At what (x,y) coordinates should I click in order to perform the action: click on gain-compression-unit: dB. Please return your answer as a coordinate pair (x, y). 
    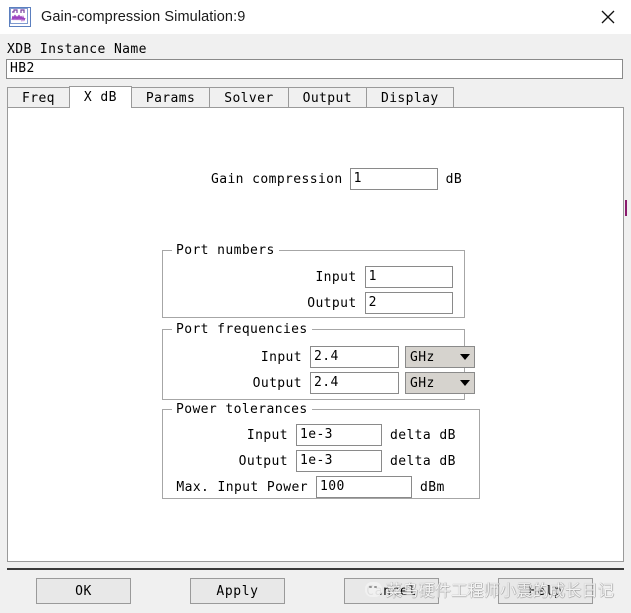
    Looking at the image, I should click on (454, 179).